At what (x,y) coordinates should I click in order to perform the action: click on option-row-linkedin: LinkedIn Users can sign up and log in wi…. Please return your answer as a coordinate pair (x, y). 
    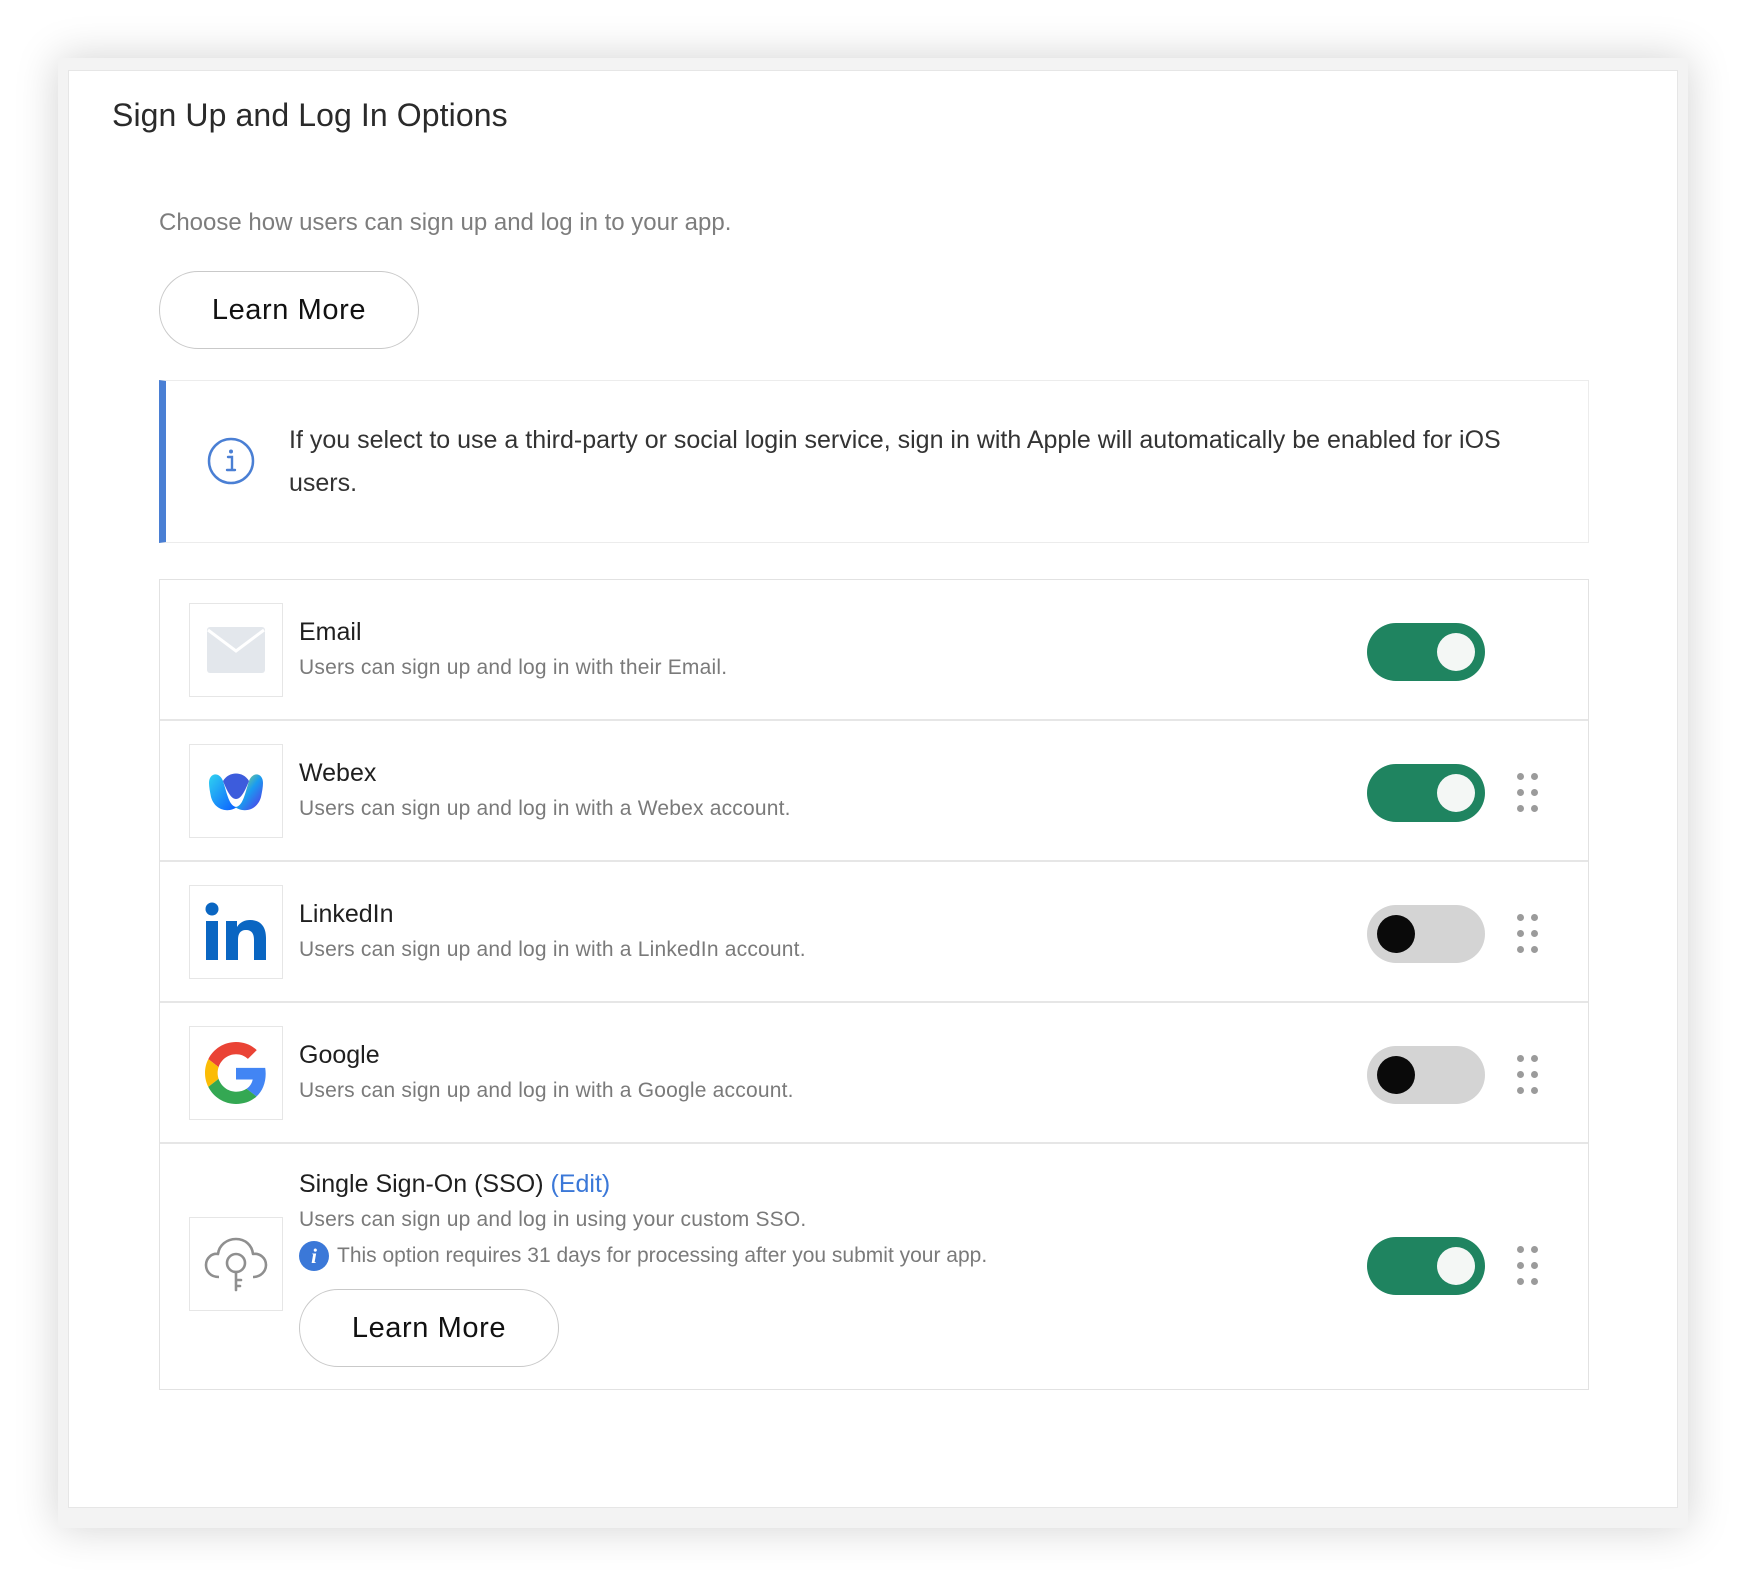
    Looking at the image, I should click on (874, 932).